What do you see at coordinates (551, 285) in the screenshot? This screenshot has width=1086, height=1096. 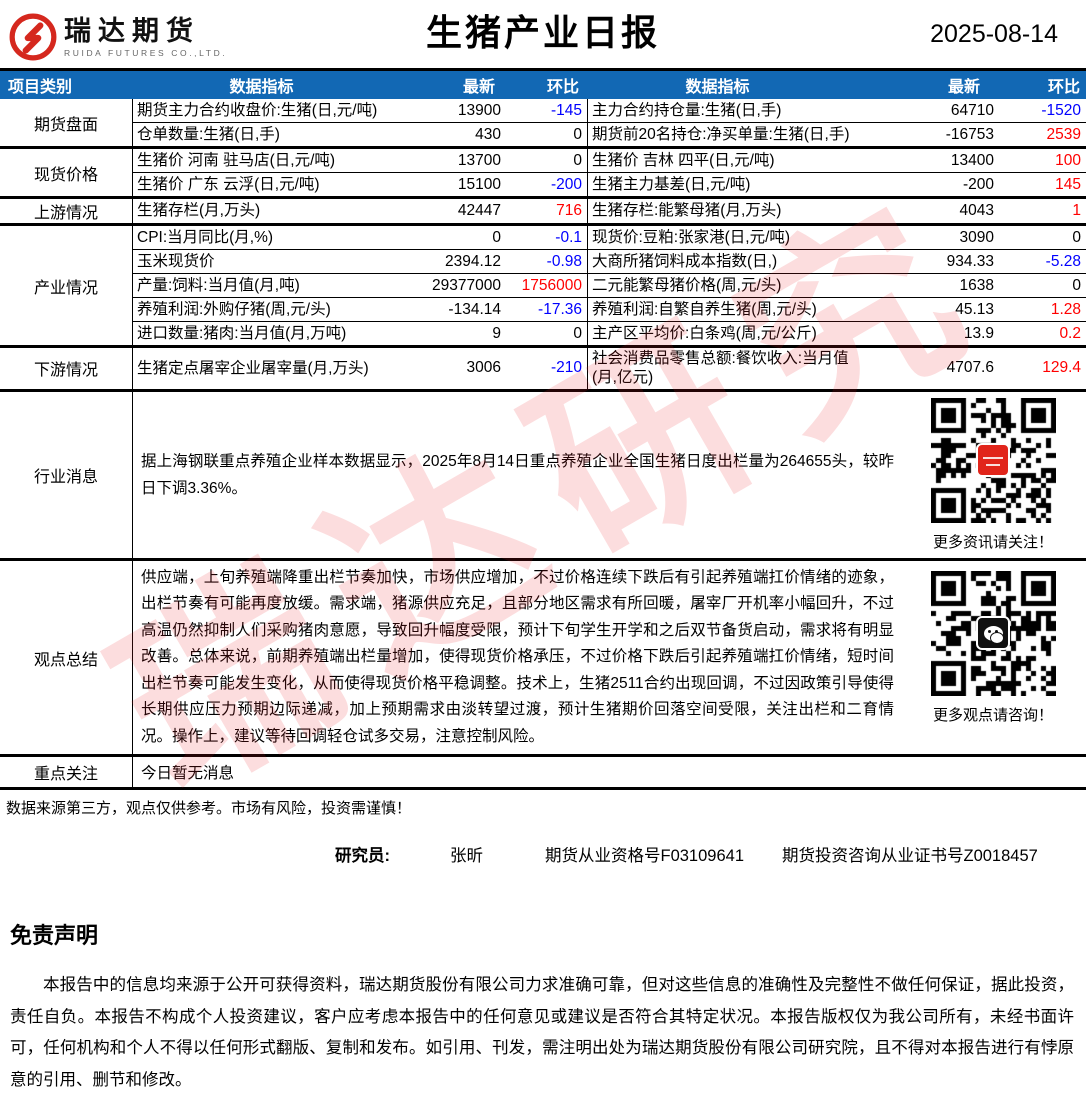 I see `mom-value: 1756000` at bounding box center [551, 285].